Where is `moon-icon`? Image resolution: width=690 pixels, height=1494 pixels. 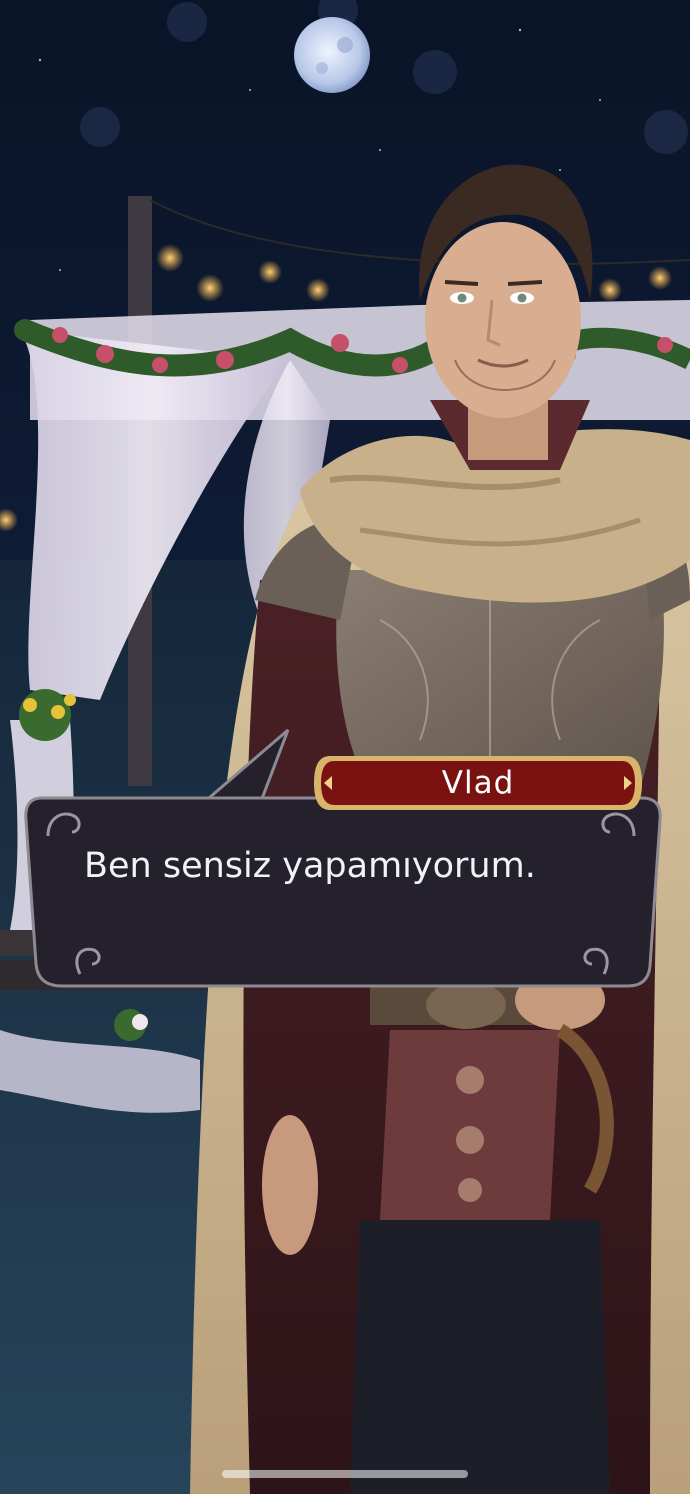 moon-icon is located at coordinates (332, 55).